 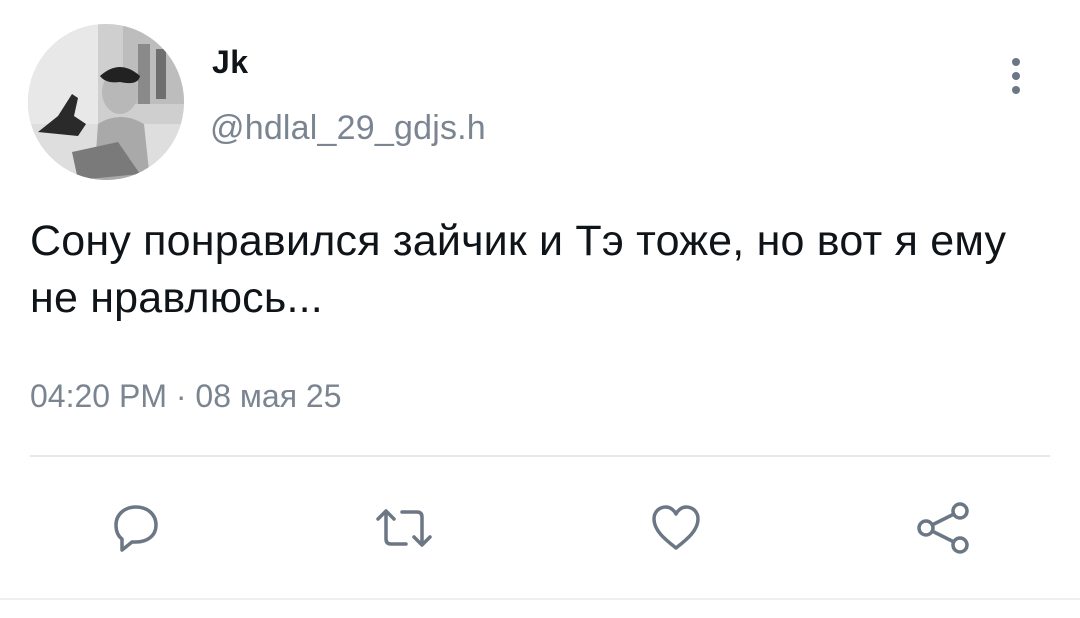 I want to click on retweet-icon, so click(x=404, y=528).